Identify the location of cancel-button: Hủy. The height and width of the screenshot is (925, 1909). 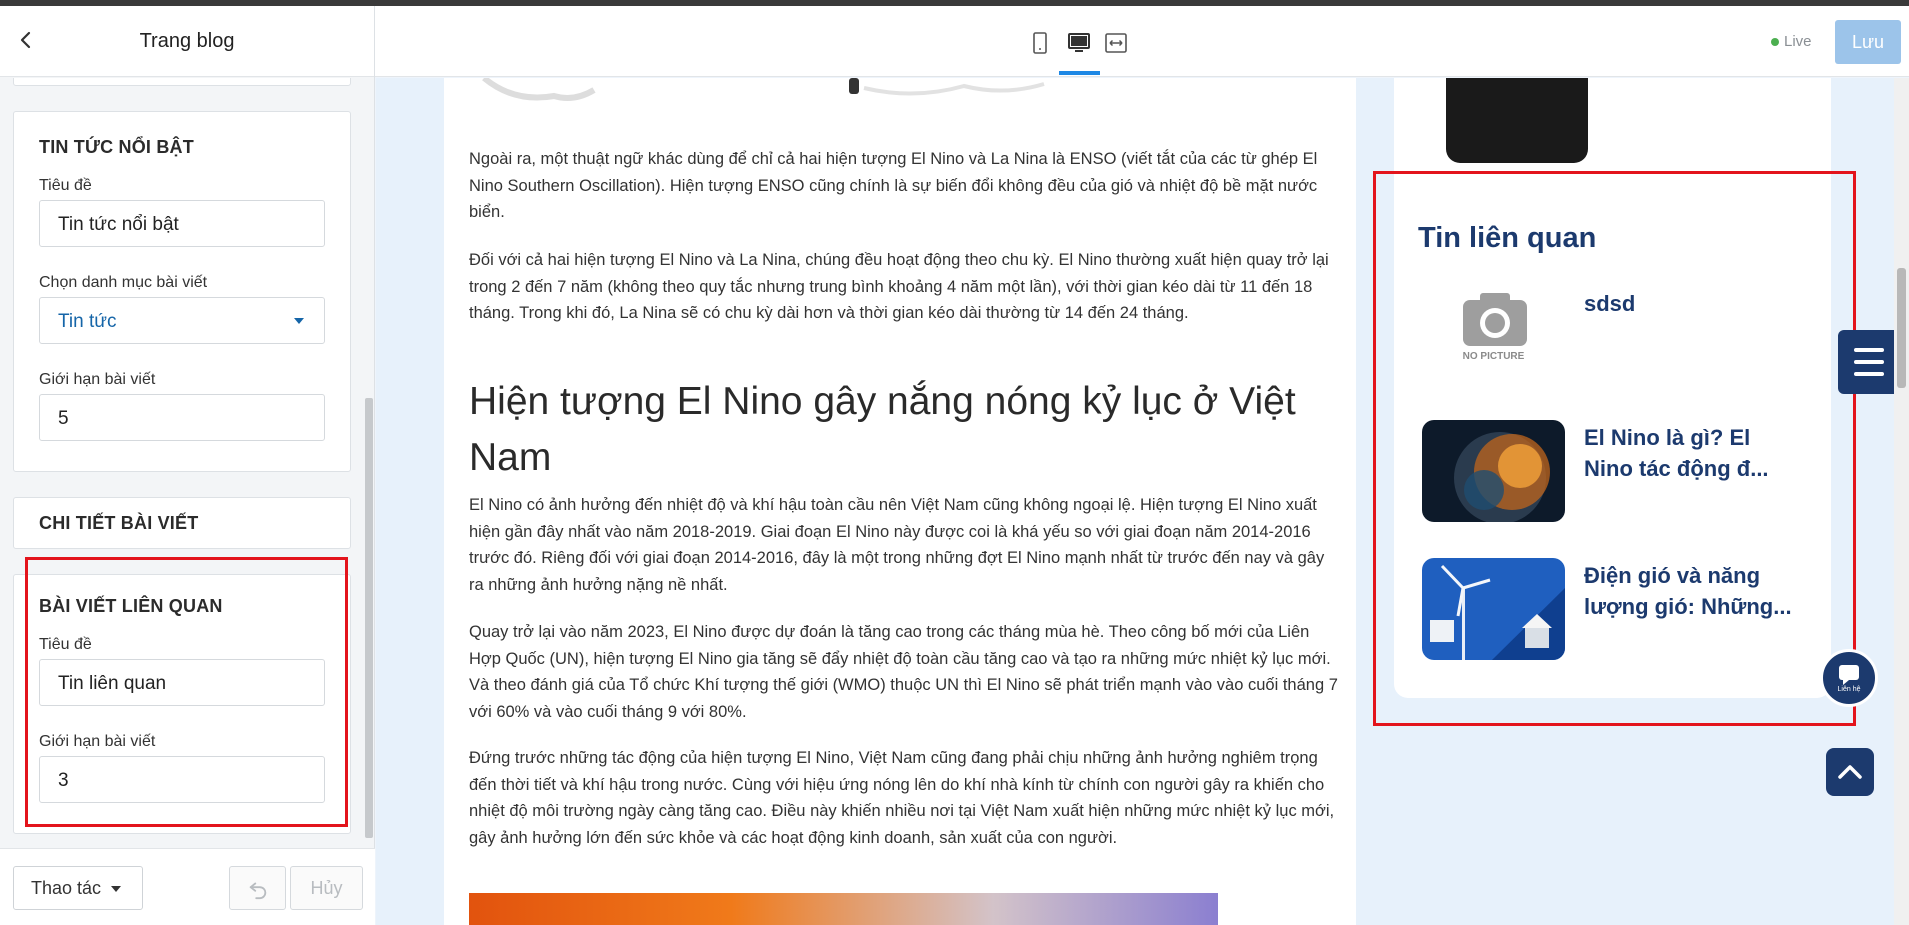
(326, 888).